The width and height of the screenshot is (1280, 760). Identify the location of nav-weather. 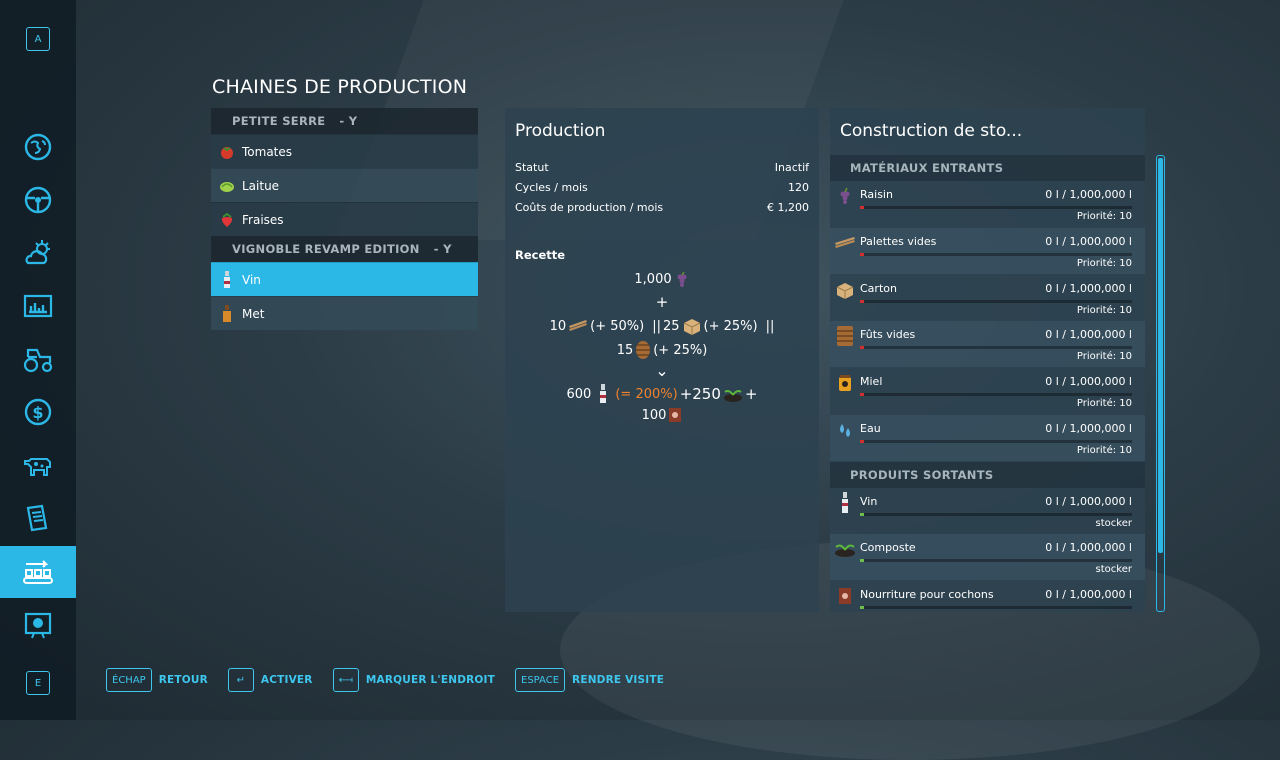
(38, 253).